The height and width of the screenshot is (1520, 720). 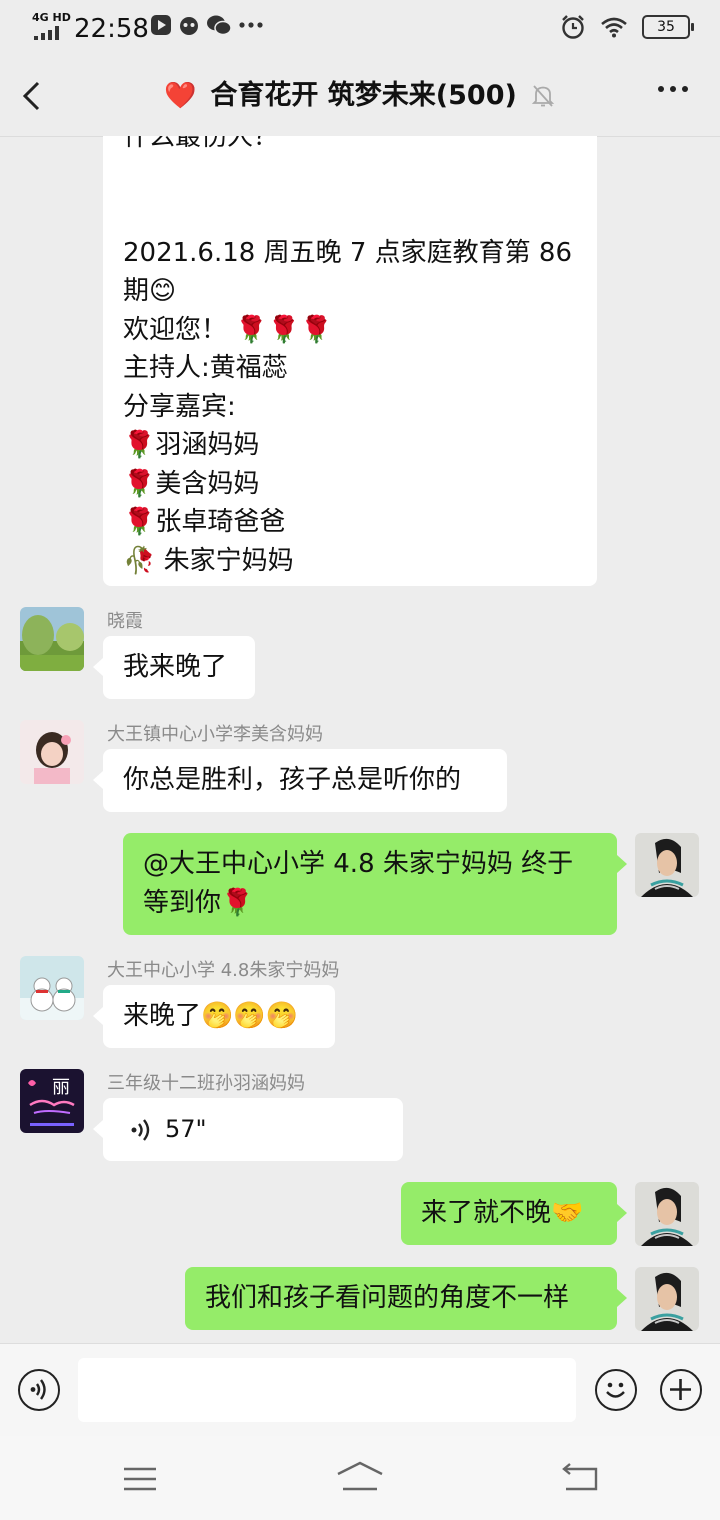 I want to click on message-bubble: 来晚了🤭🤭🤭, so click(x=214, y=1016).